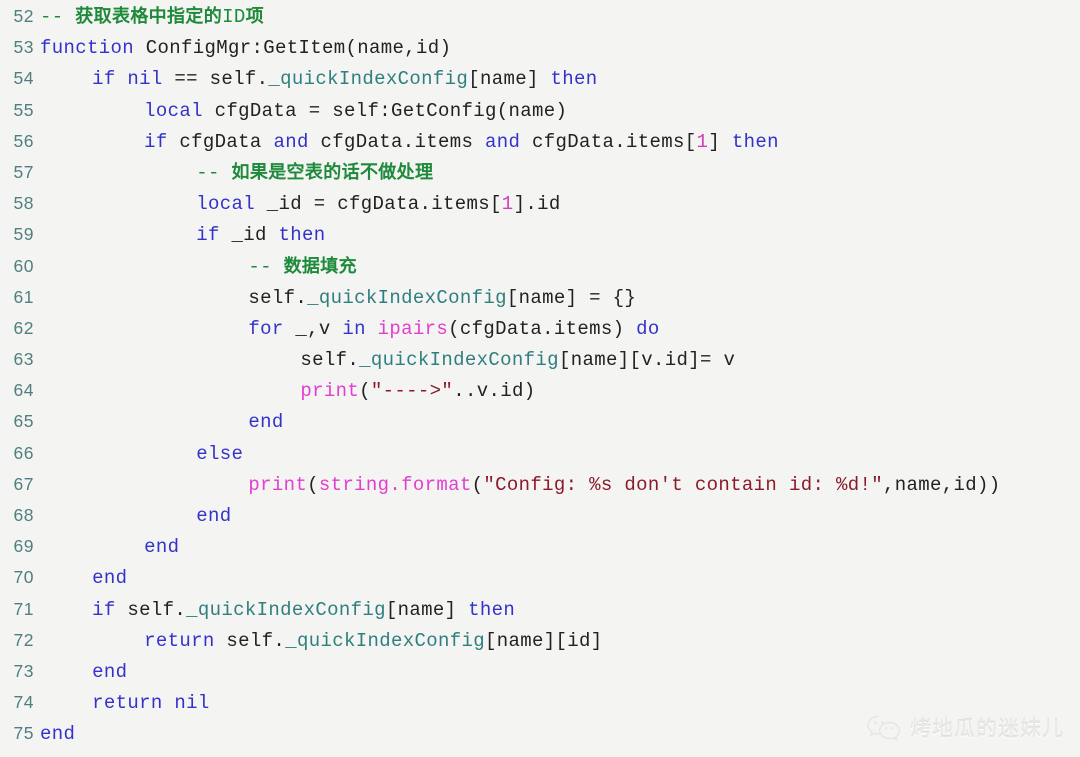 This screenshot has height=757, width=1080. I want to click on line-number: 65, so click(23, 421).